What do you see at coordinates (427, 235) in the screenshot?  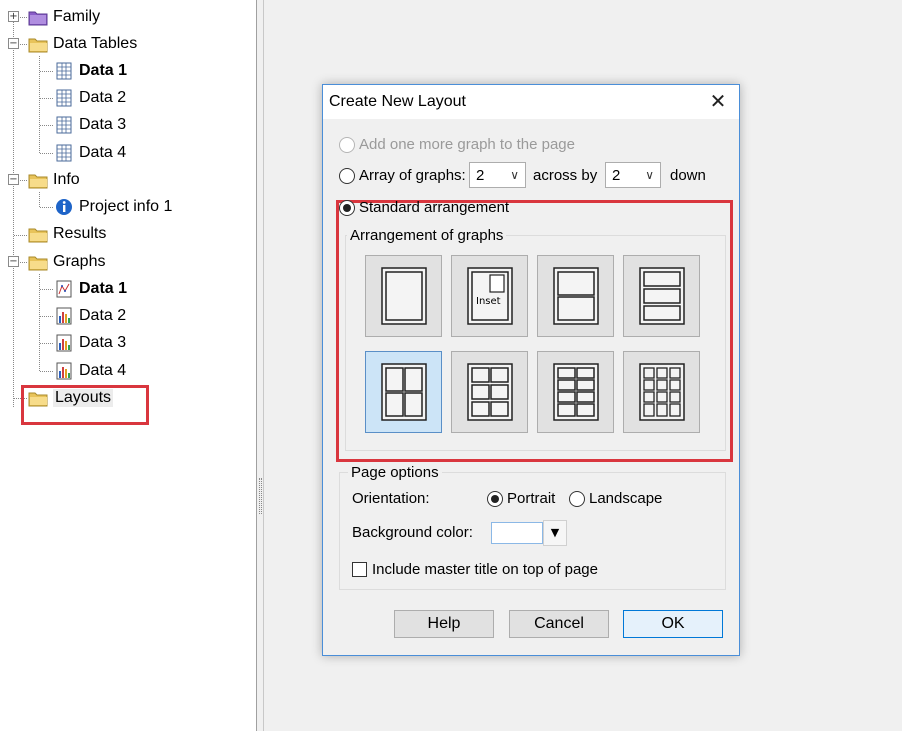 I see `arrangement-group-title: Arrangement of graphs` at bounding box center [427, 235].